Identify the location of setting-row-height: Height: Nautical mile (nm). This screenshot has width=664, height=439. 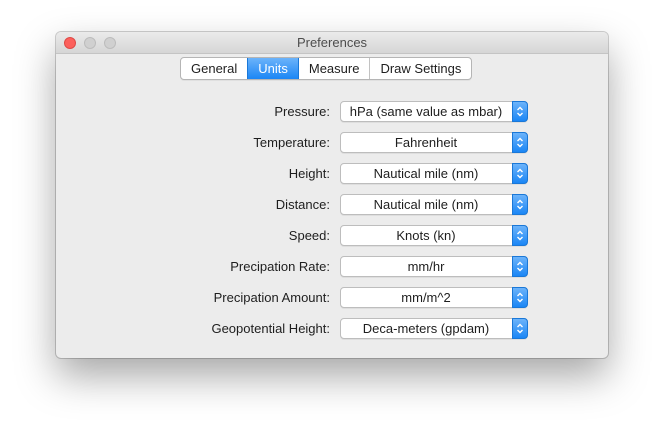
(332, 174).